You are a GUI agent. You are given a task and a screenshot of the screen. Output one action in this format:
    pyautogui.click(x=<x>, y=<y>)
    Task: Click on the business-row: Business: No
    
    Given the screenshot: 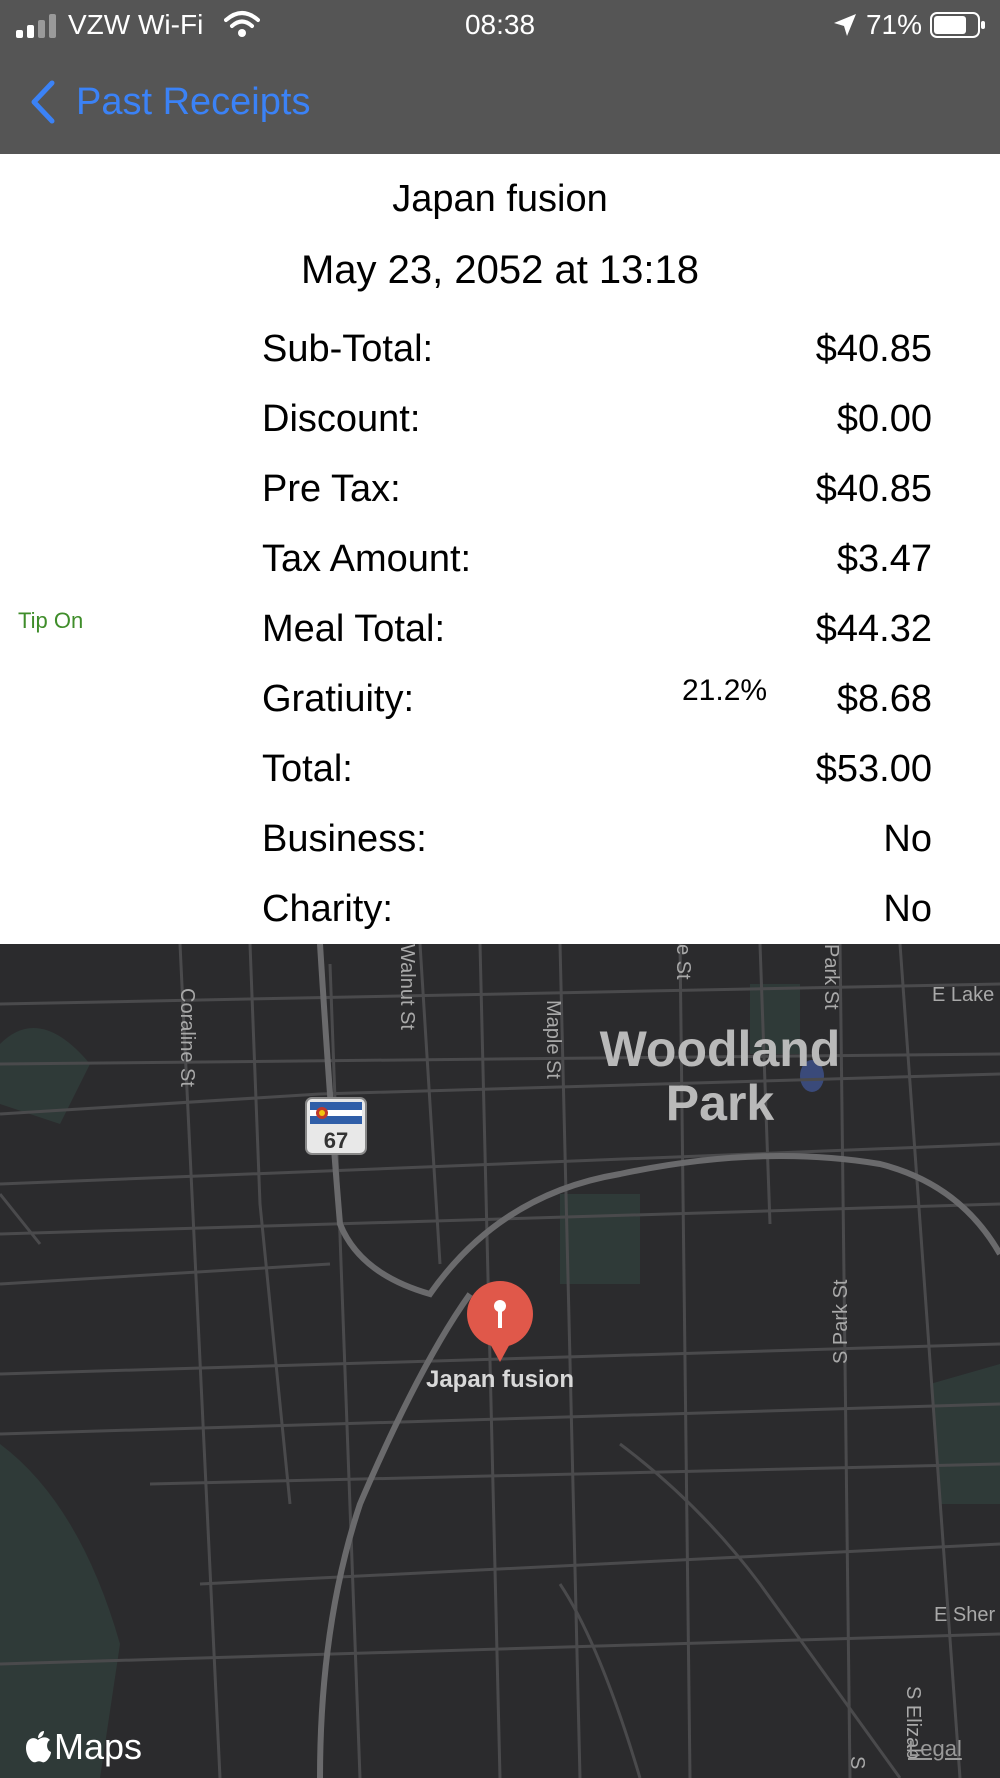 What is the action you would take?
    pyautogui.click(x=597, y=838)
    